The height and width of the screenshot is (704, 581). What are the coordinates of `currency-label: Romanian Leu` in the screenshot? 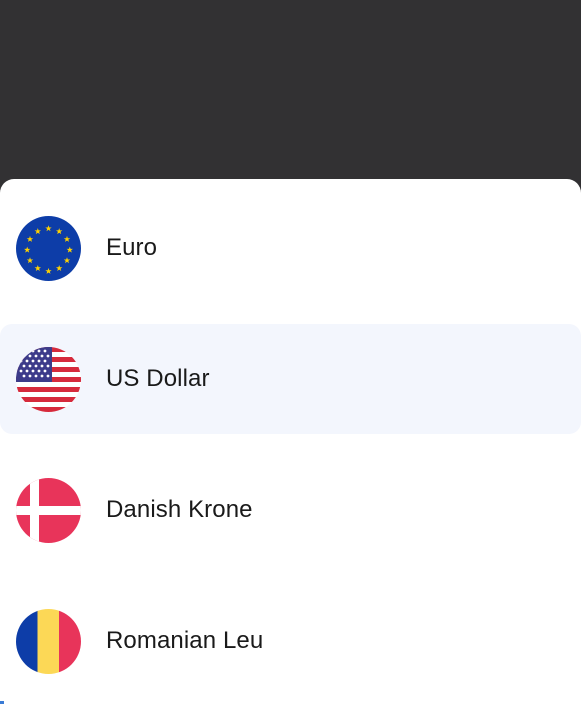 It's located at (185, 640).